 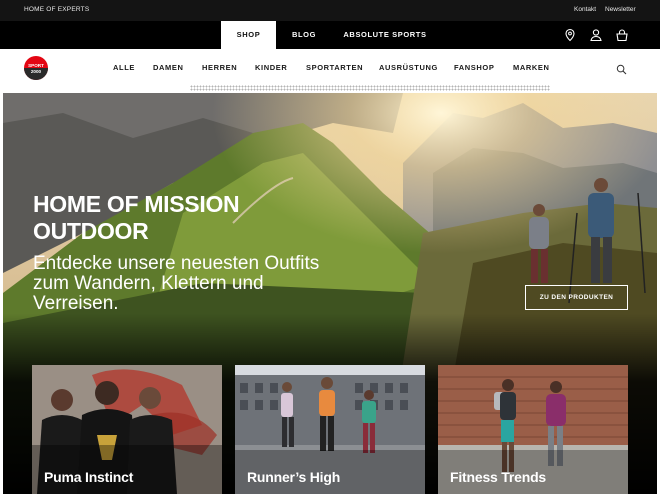 I want to click on kontakt-link: Kontakt, so click(x=585, y=9).